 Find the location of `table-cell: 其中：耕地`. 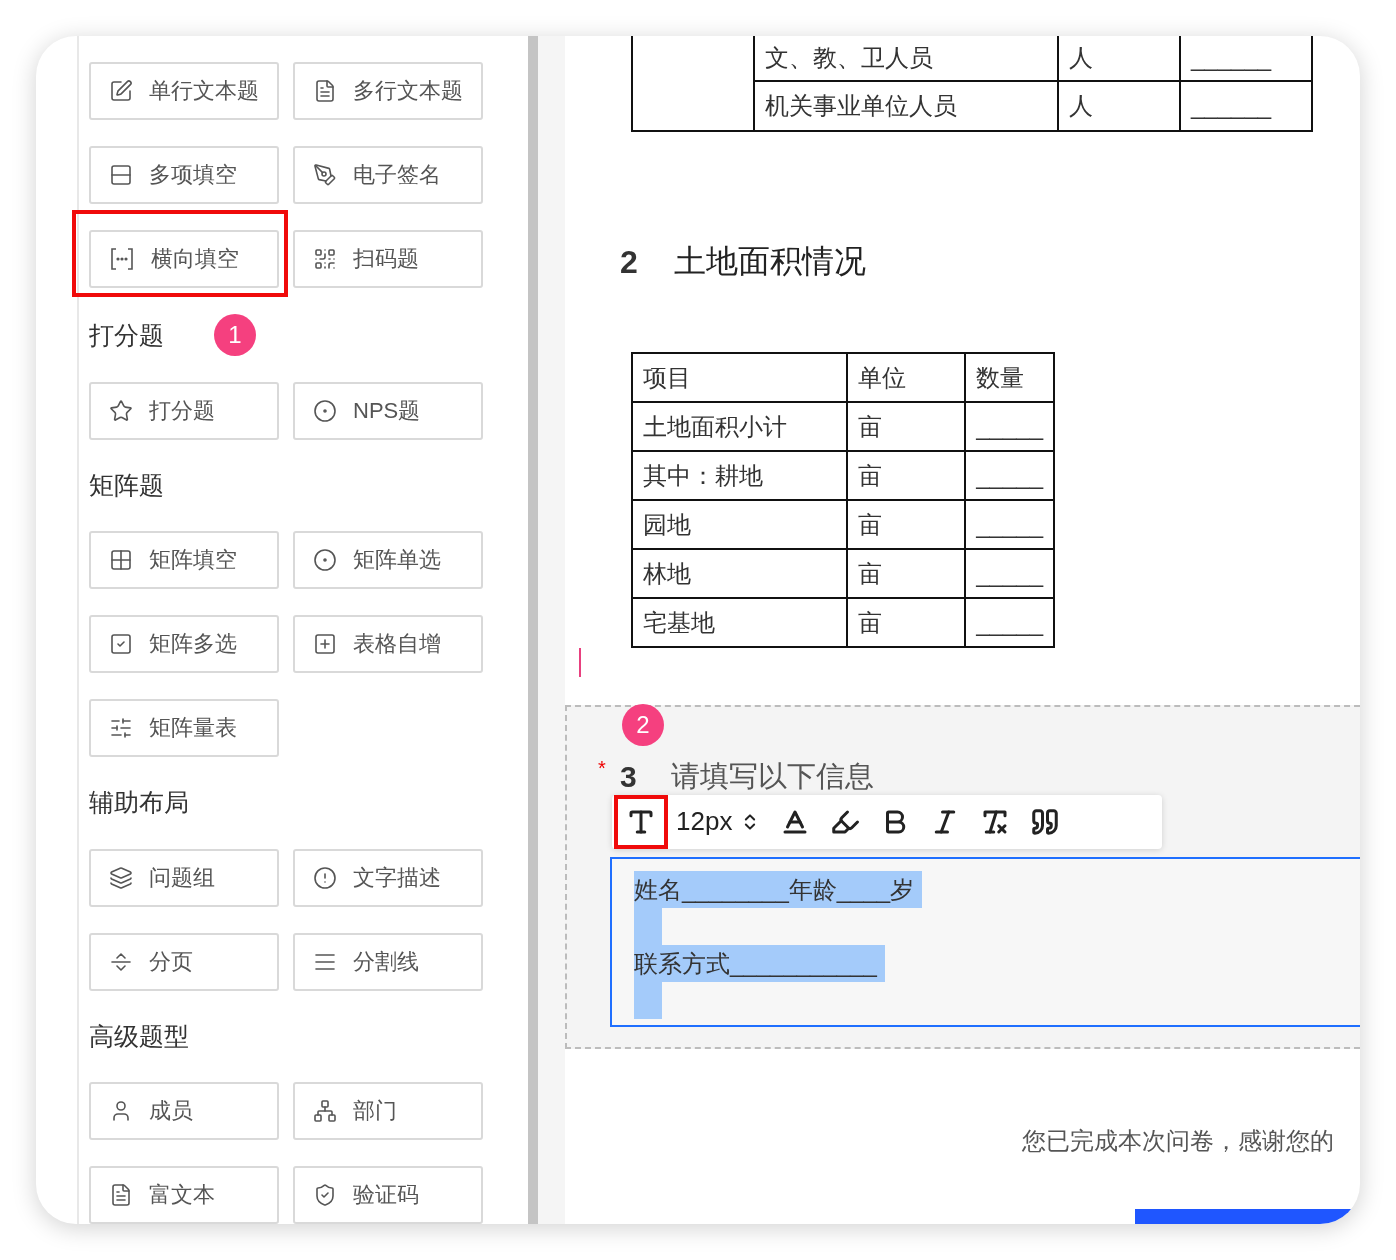

table-cell: 其中：耕地 is located at coordinates (739, 475).